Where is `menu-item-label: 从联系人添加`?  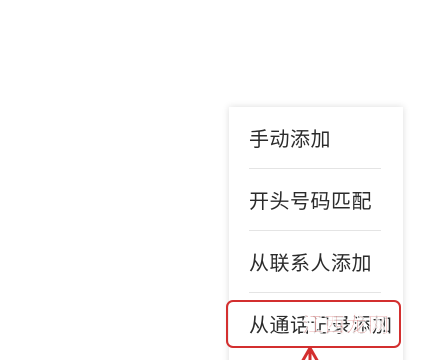 menu-item-label: 从联系人添加 is located at coordinates (310, 263).